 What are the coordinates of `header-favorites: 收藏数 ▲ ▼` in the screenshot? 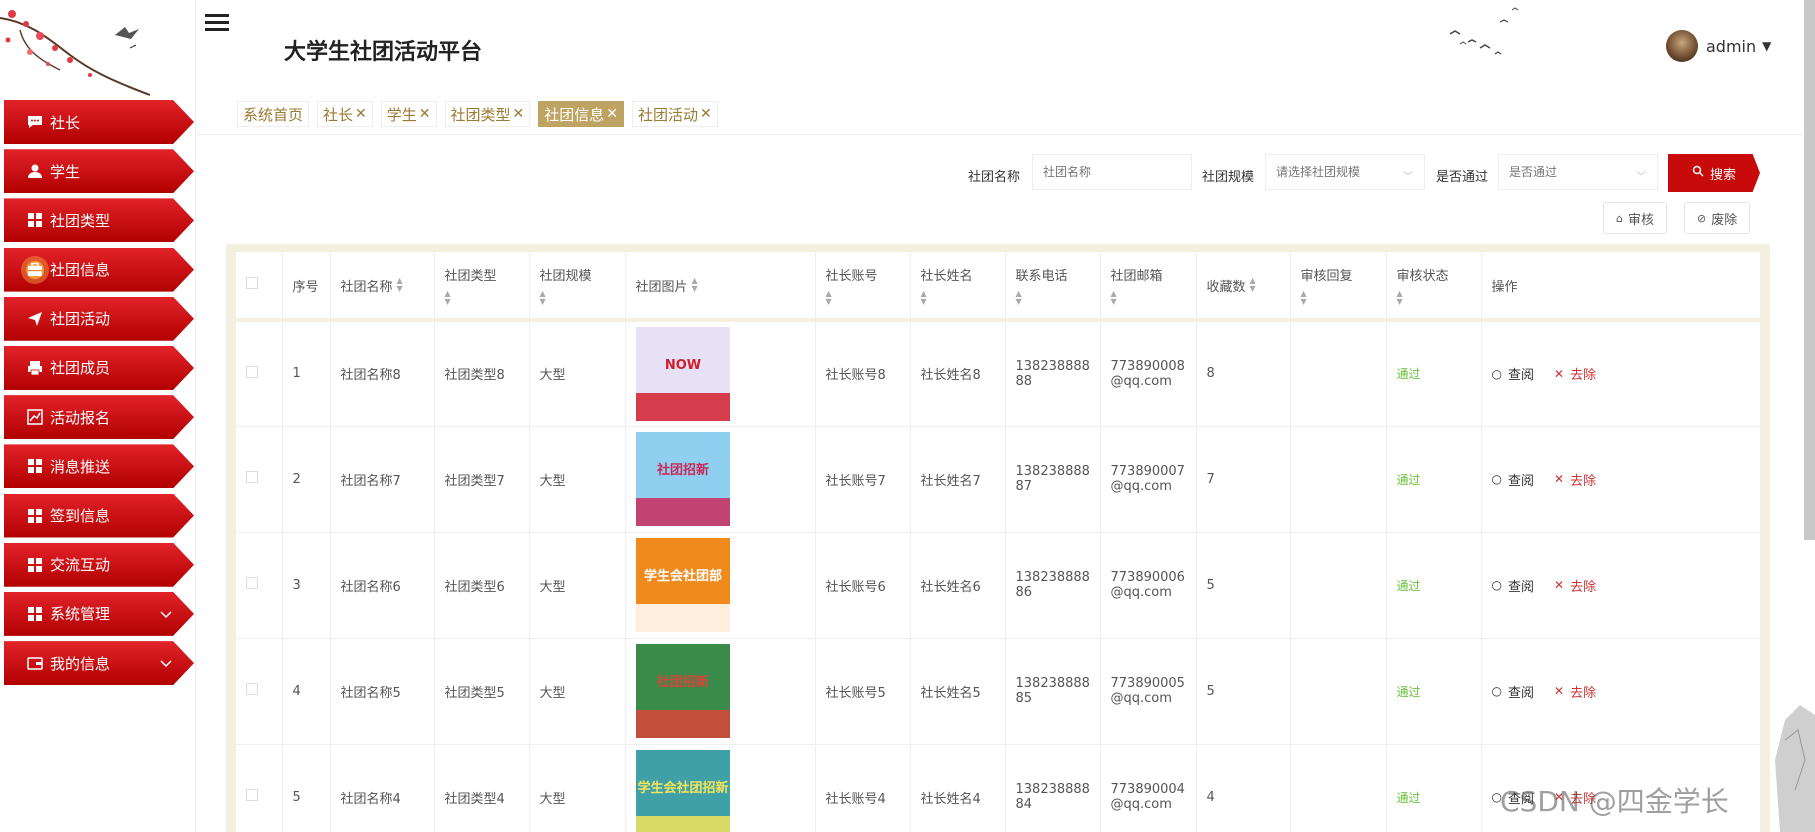 It's located at (1243, 287).